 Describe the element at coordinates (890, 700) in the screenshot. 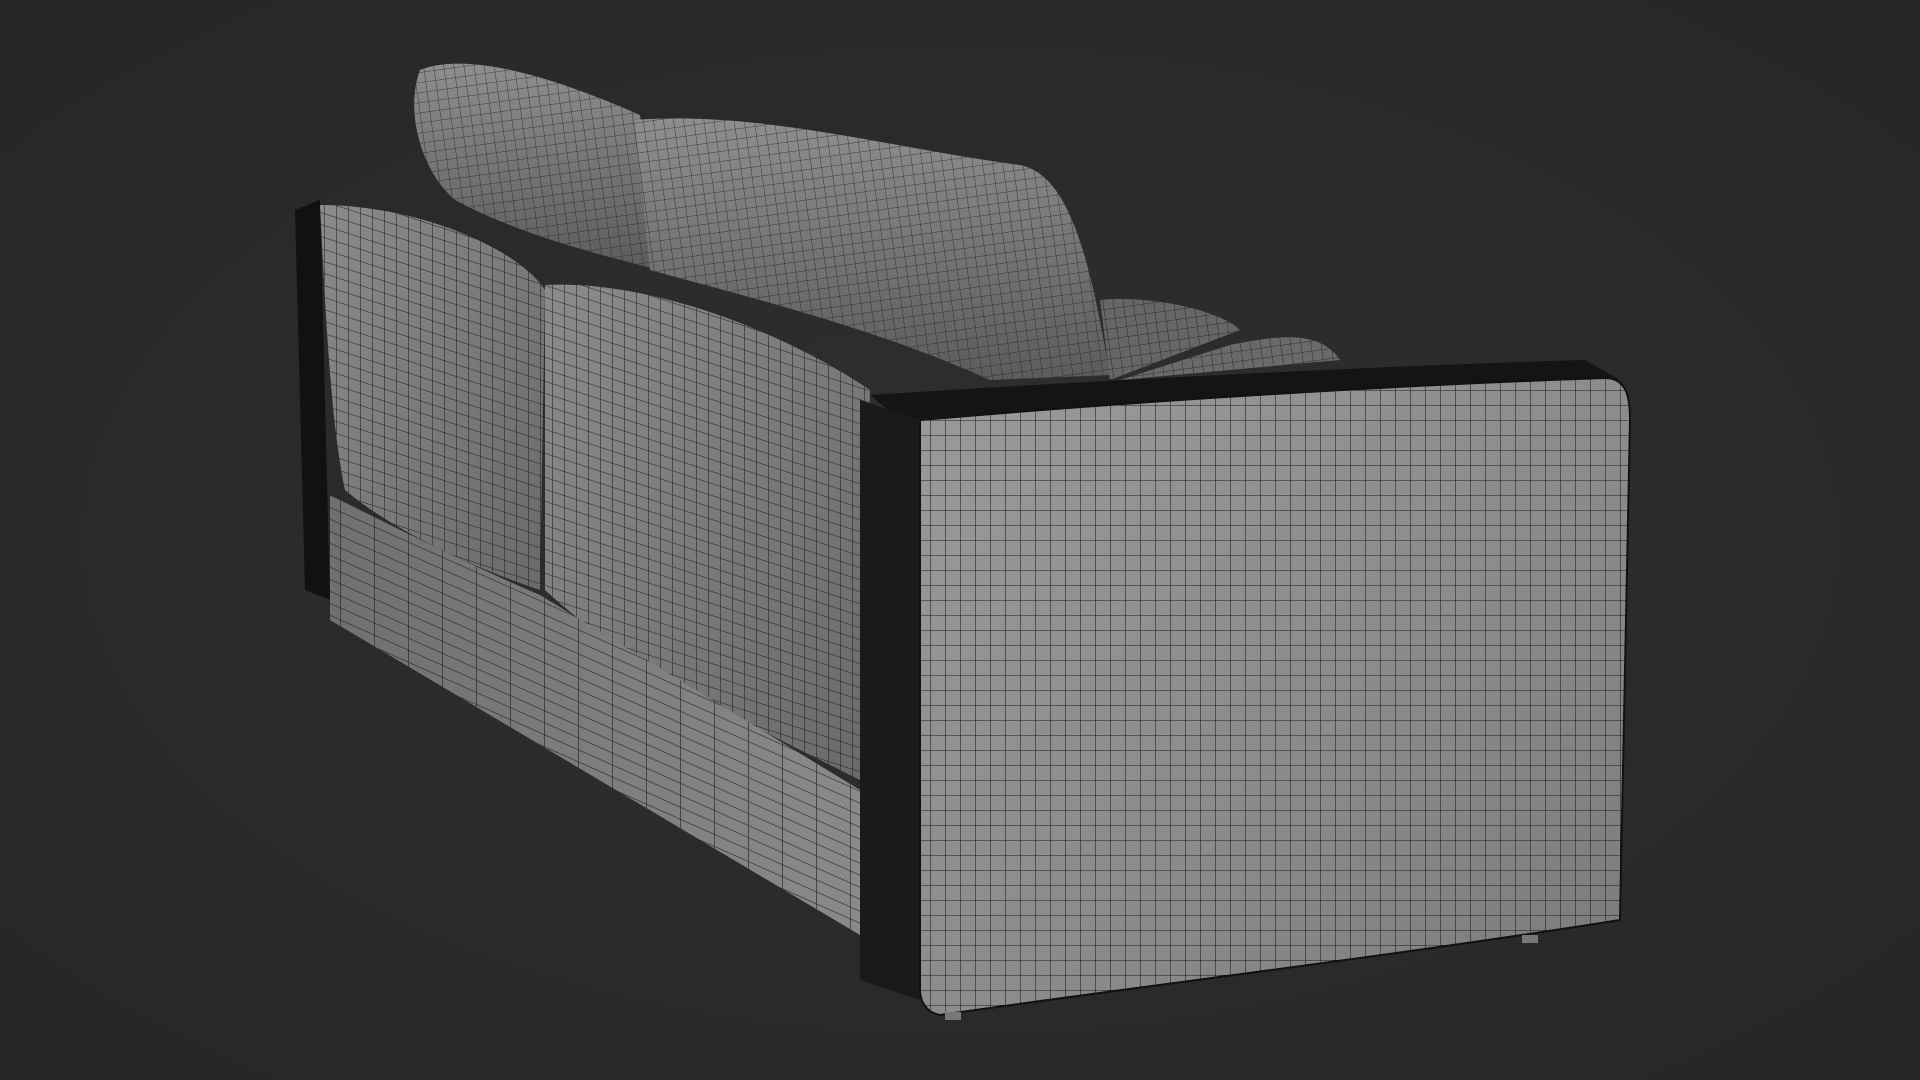

I see `right-arm-depth` at that location.